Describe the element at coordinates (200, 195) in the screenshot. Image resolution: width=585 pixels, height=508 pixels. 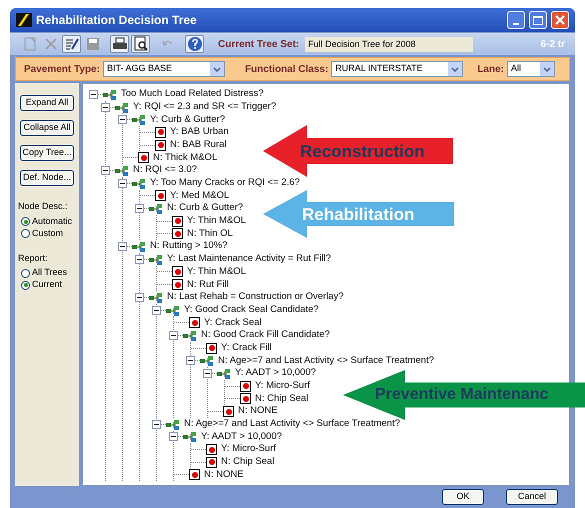
I see `tree-node-label: Y: Med M&OL` at that location.